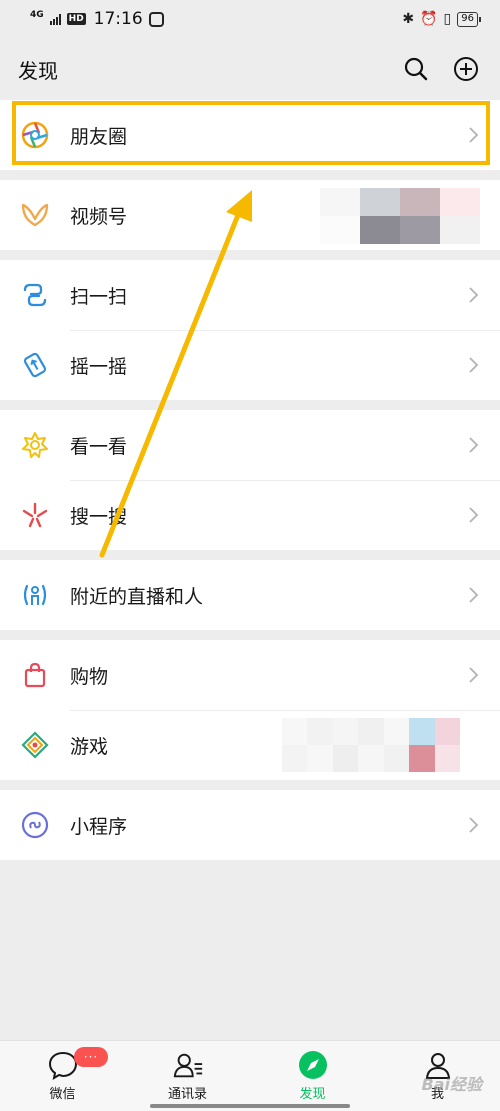 The height and width of the screenshot is (1111, 500). I want to click on moments-icon, so click(35, 135).